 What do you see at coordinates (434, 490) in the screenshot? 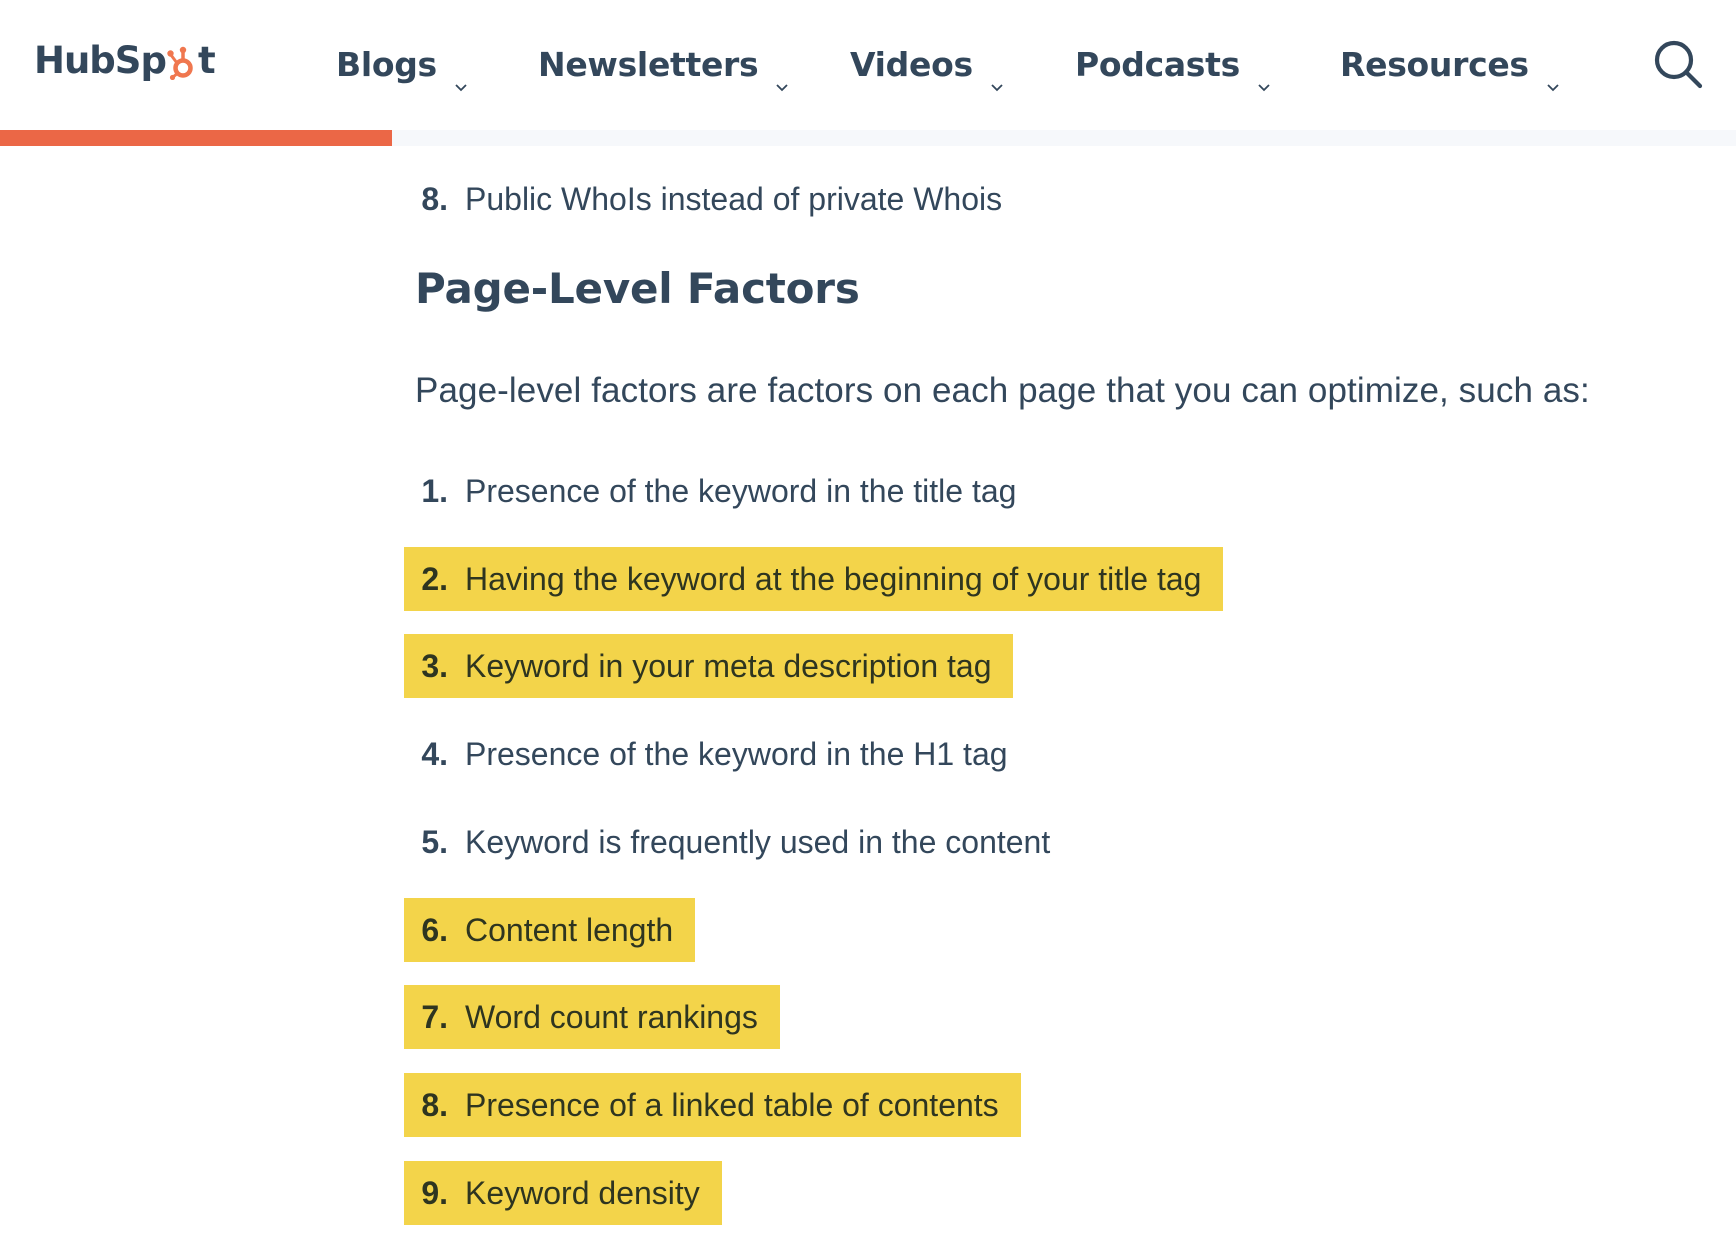
I see `list-item-number: 1.` at bounding box center [434, 490].